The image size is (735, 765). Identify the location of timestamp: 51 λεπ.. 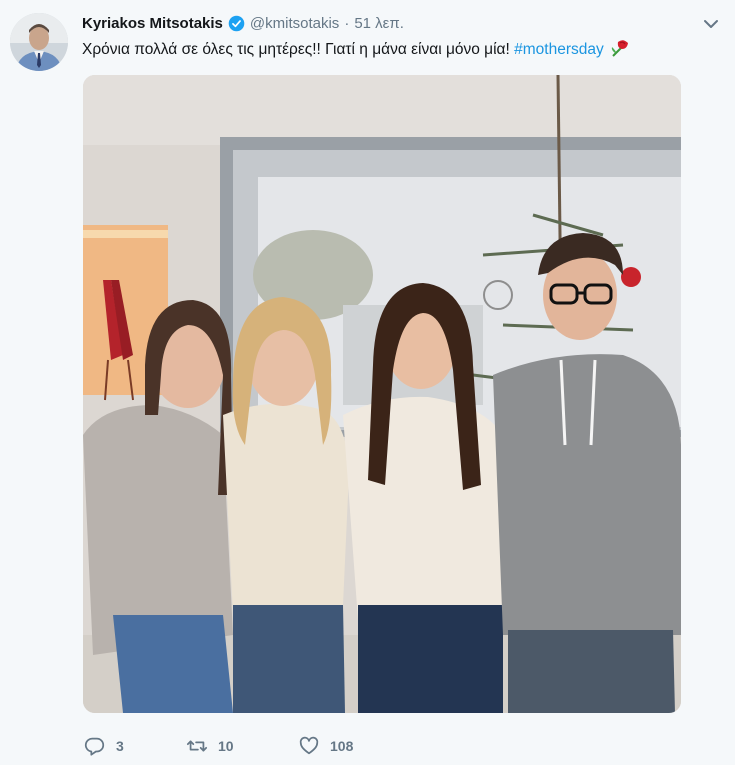
(379, 23).